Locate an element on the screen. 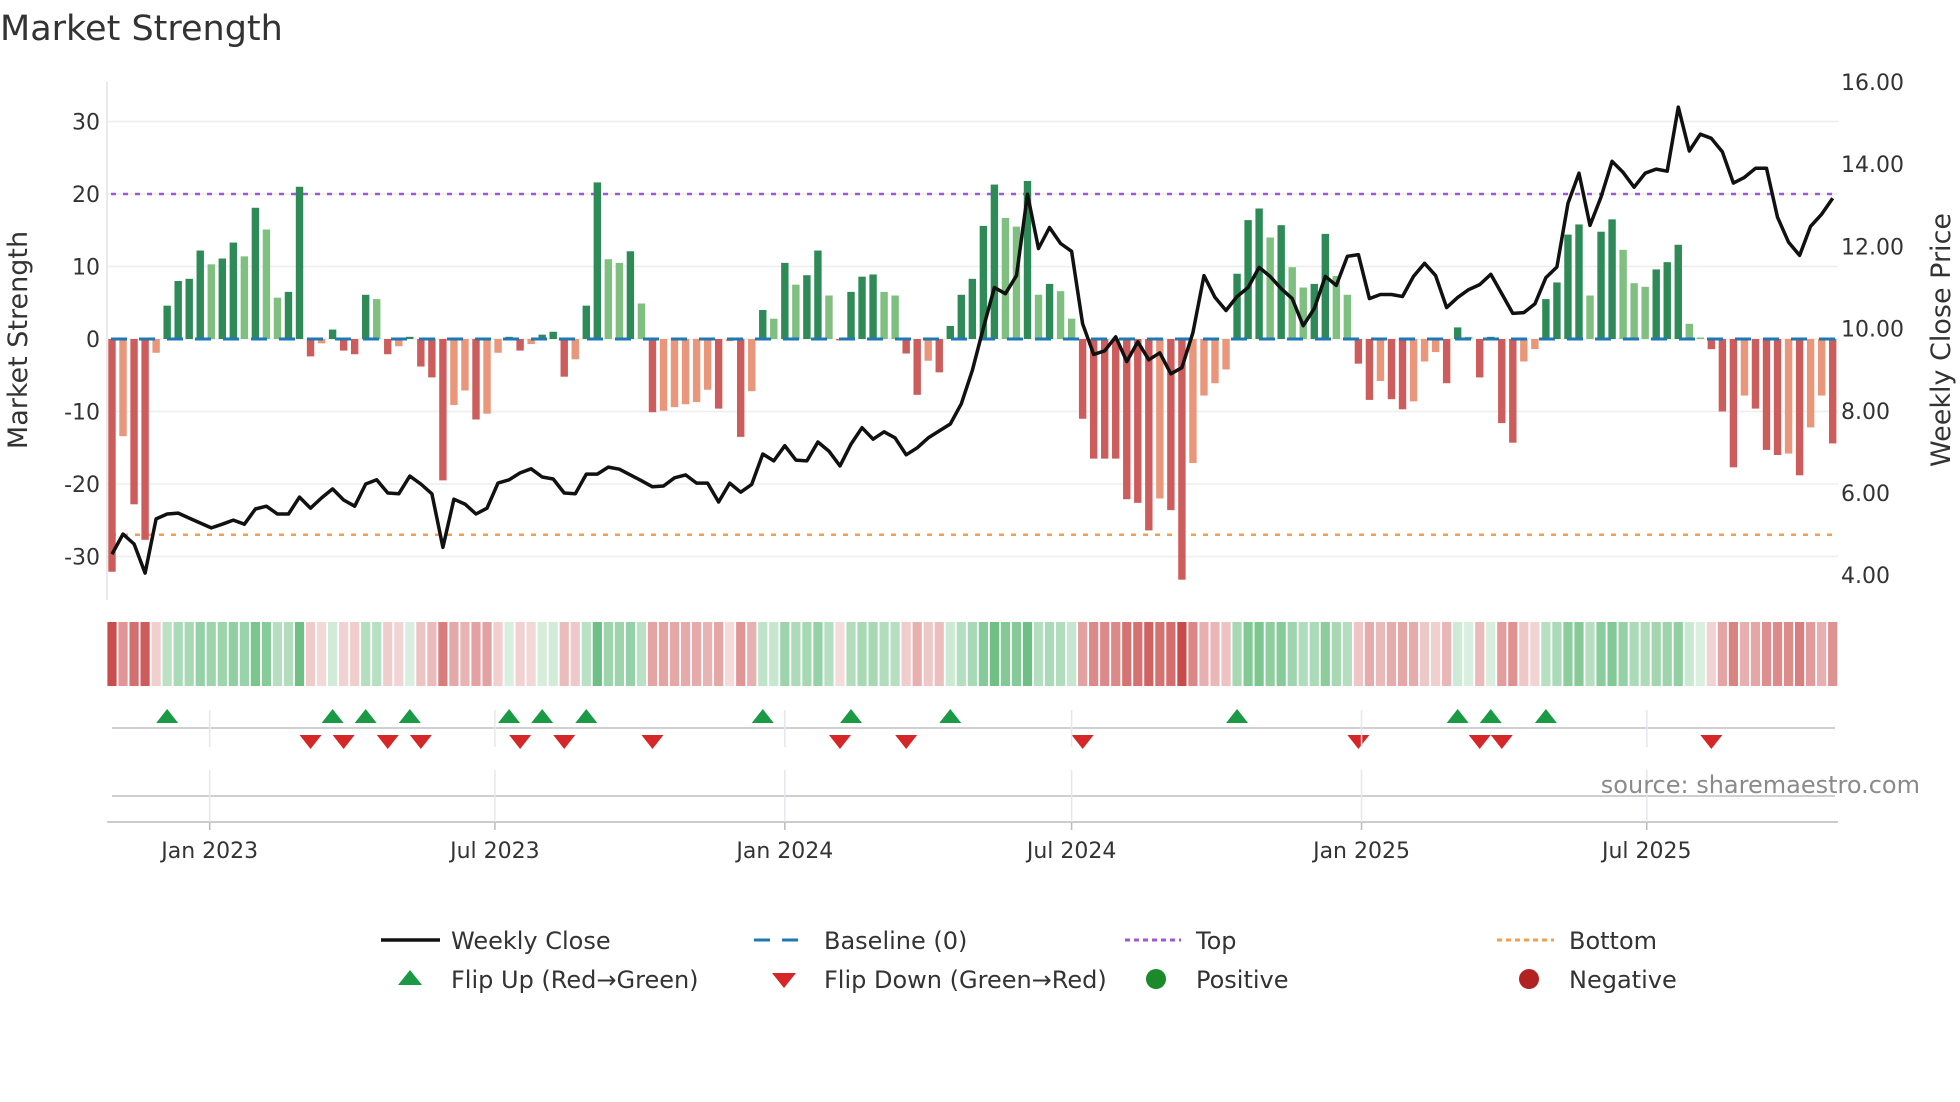 The image size is (1960, 1102). left-tick-label: -20 is located at coordinates (82, 485).